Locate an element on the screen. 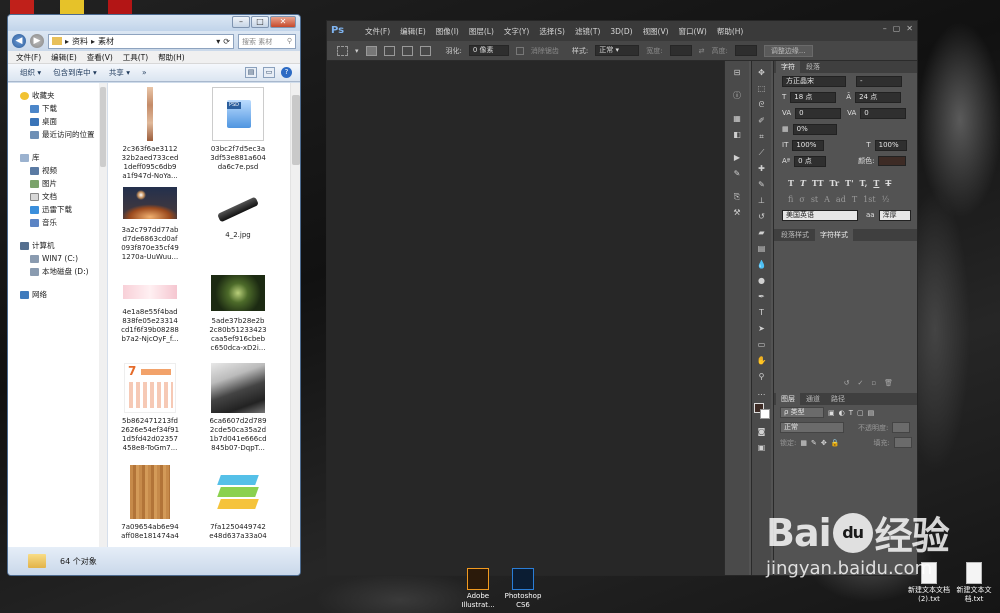  nav-item-music: 音乐 is located at coordinates (57, 222).